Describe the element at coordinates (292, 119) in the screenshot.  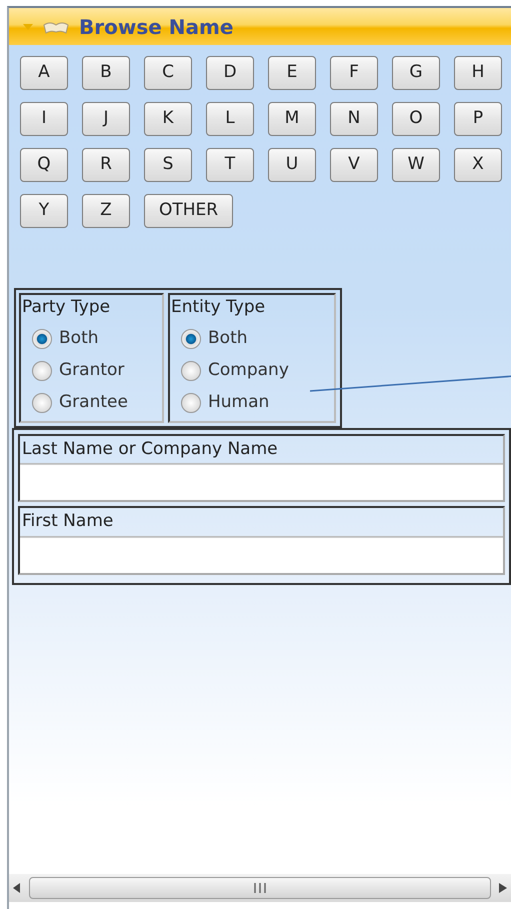
I see `letter-button: M` at that location.